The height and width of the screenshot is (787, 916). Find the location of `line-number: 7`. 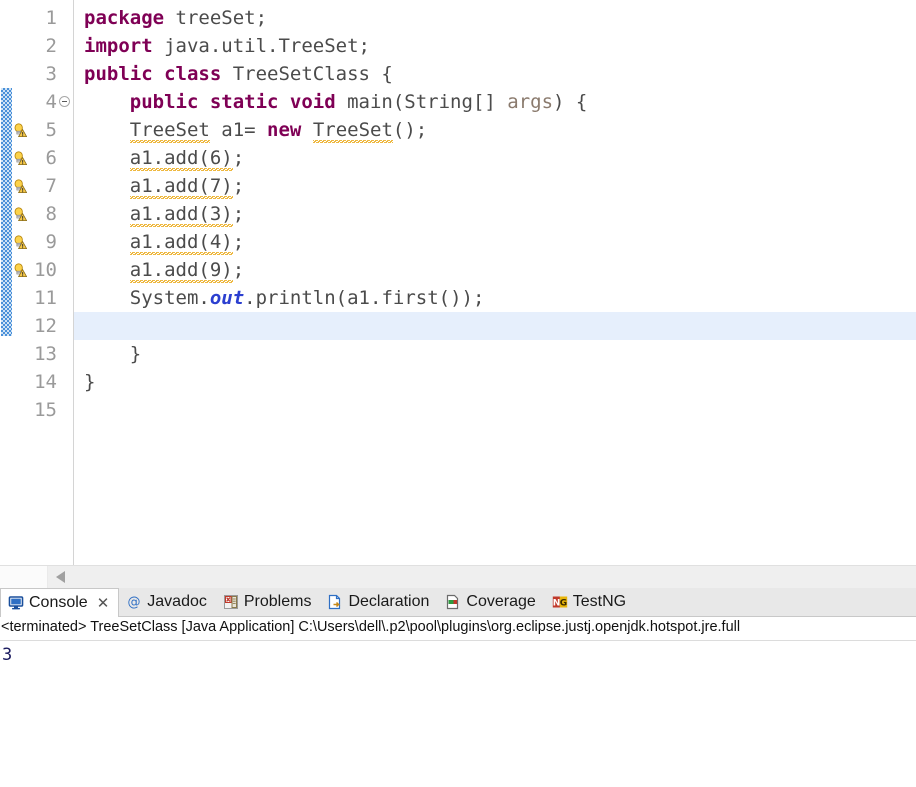

line-number: 7 is located at coordinates (51, 186).